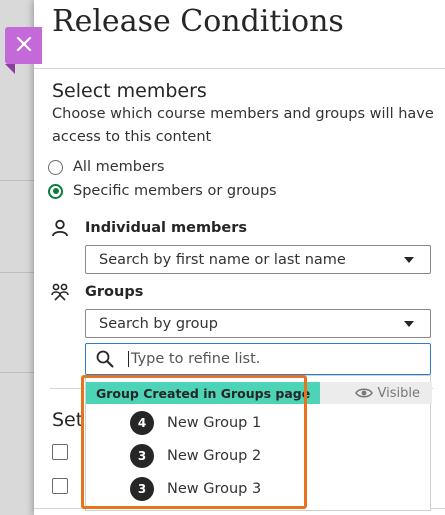 The height and width of the screenshot is (515, 445). What do you see at coordinates (60, 292) in the screenshot?
I see `people-icon` at bounding box center [60, 292].